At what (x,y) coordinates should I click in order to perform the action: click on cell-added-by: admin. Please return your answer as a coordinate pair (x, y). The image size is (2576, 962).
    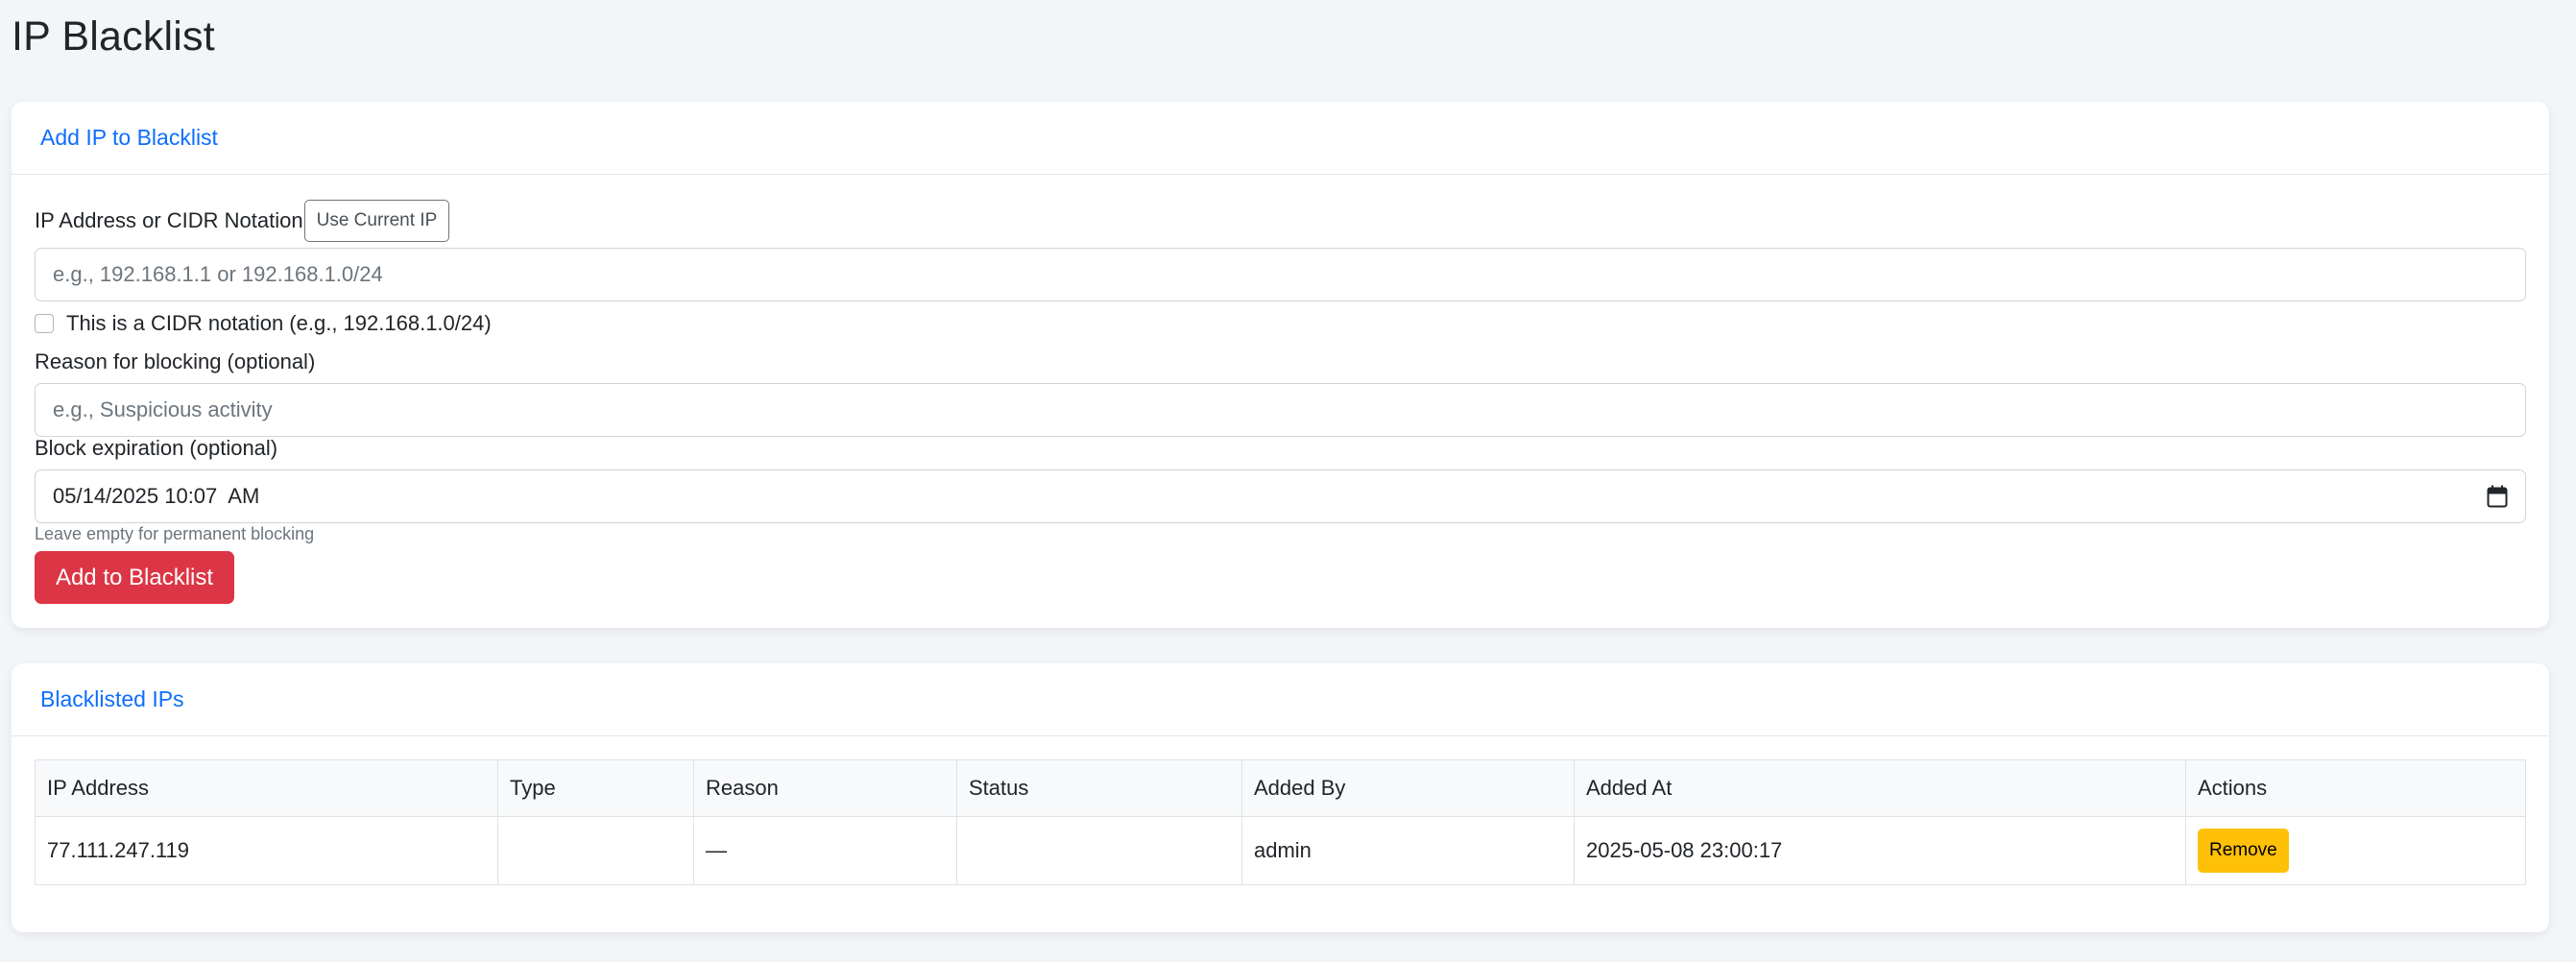
    Looking at the image, I should click on (1408, 851).